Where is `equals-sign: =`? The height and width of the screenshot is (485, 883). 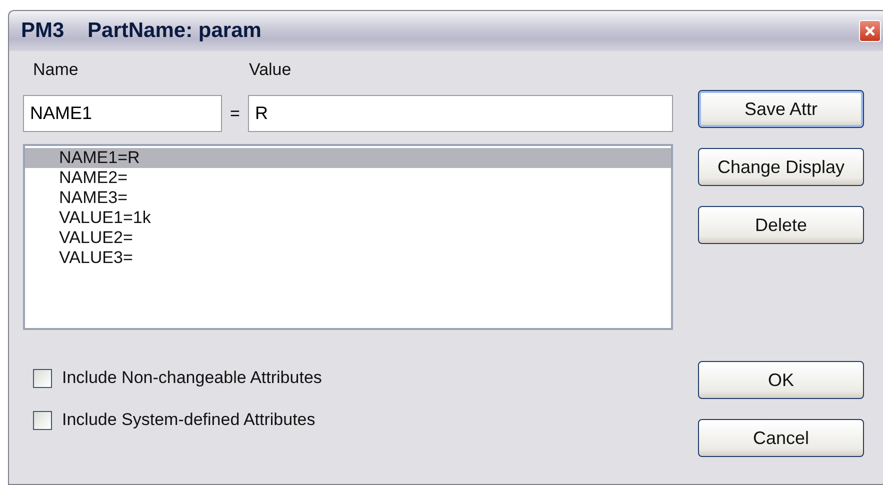
equals-sign: = is located at coordinates (235, 114).